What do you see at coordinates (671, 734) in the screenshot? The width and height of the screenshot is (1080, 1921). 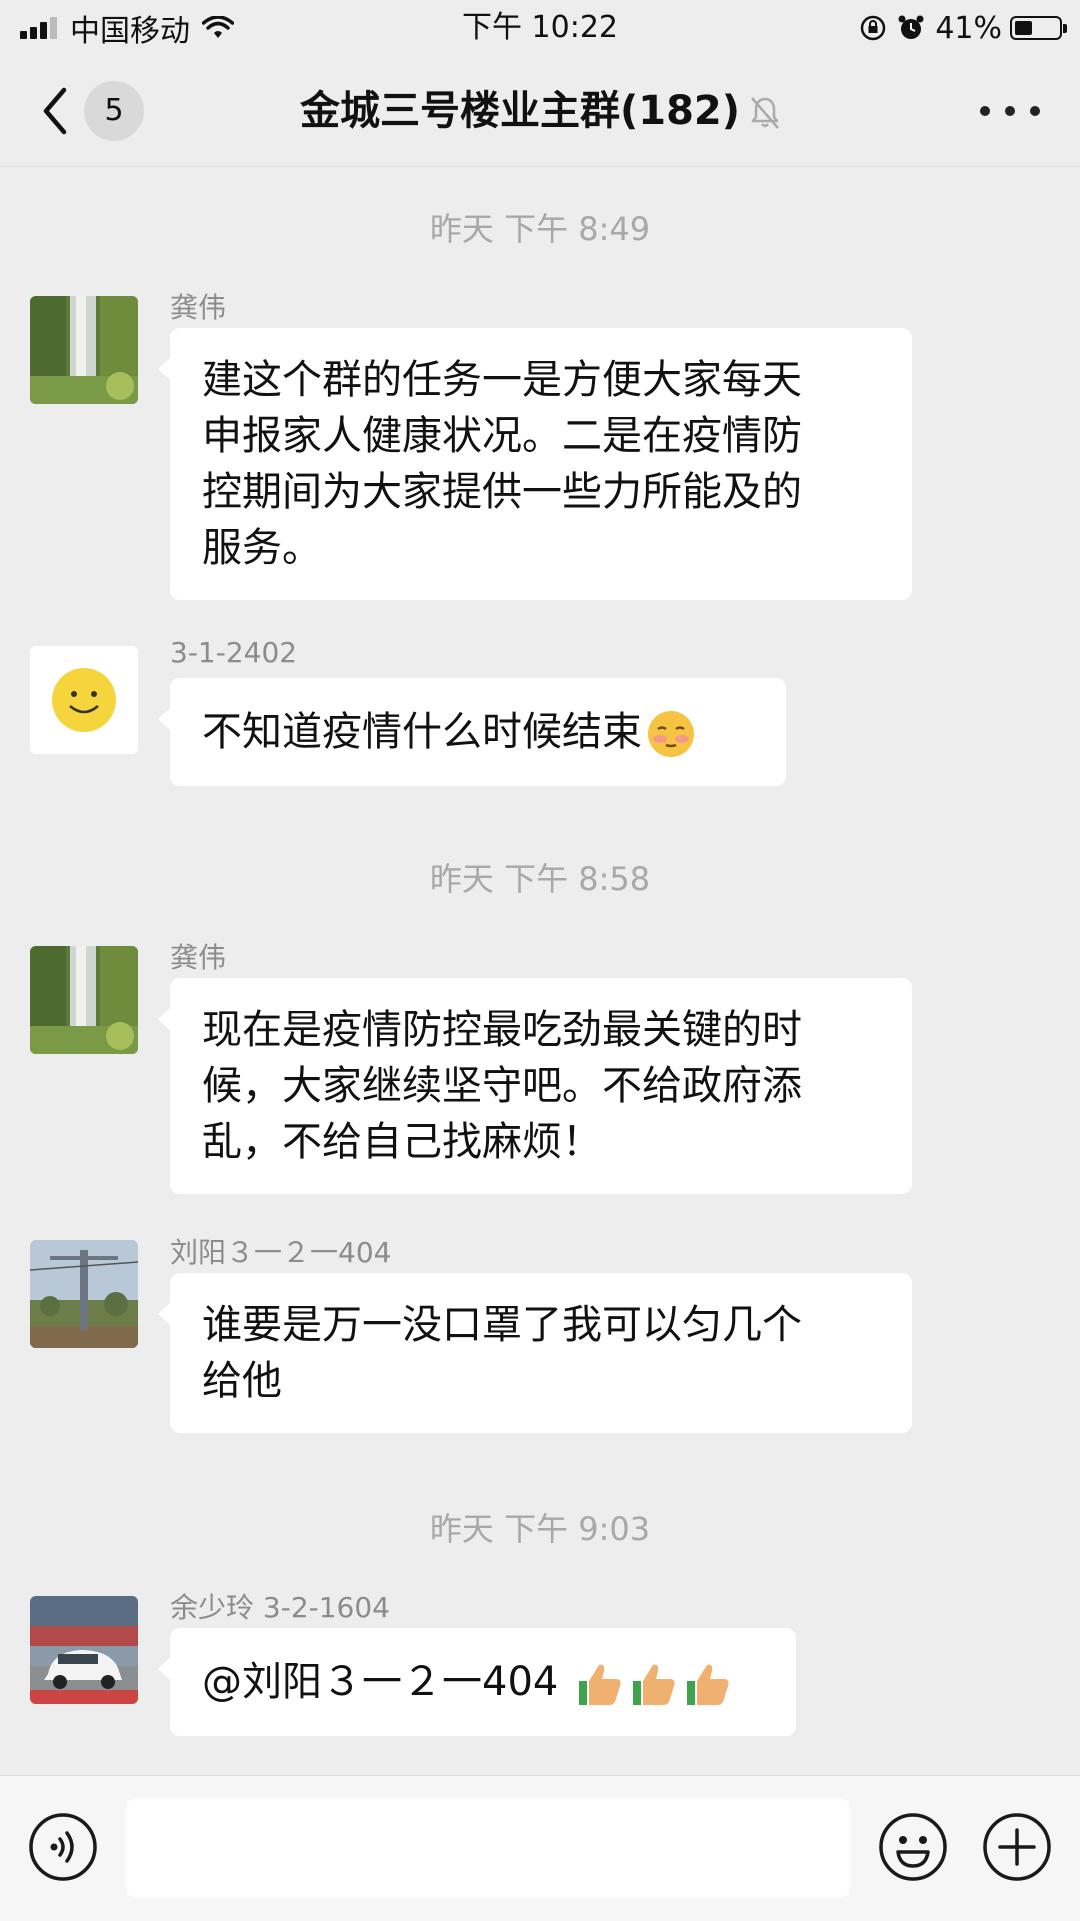 I see `flushed-face-emoji-icon` at bounding box center [671, 734].